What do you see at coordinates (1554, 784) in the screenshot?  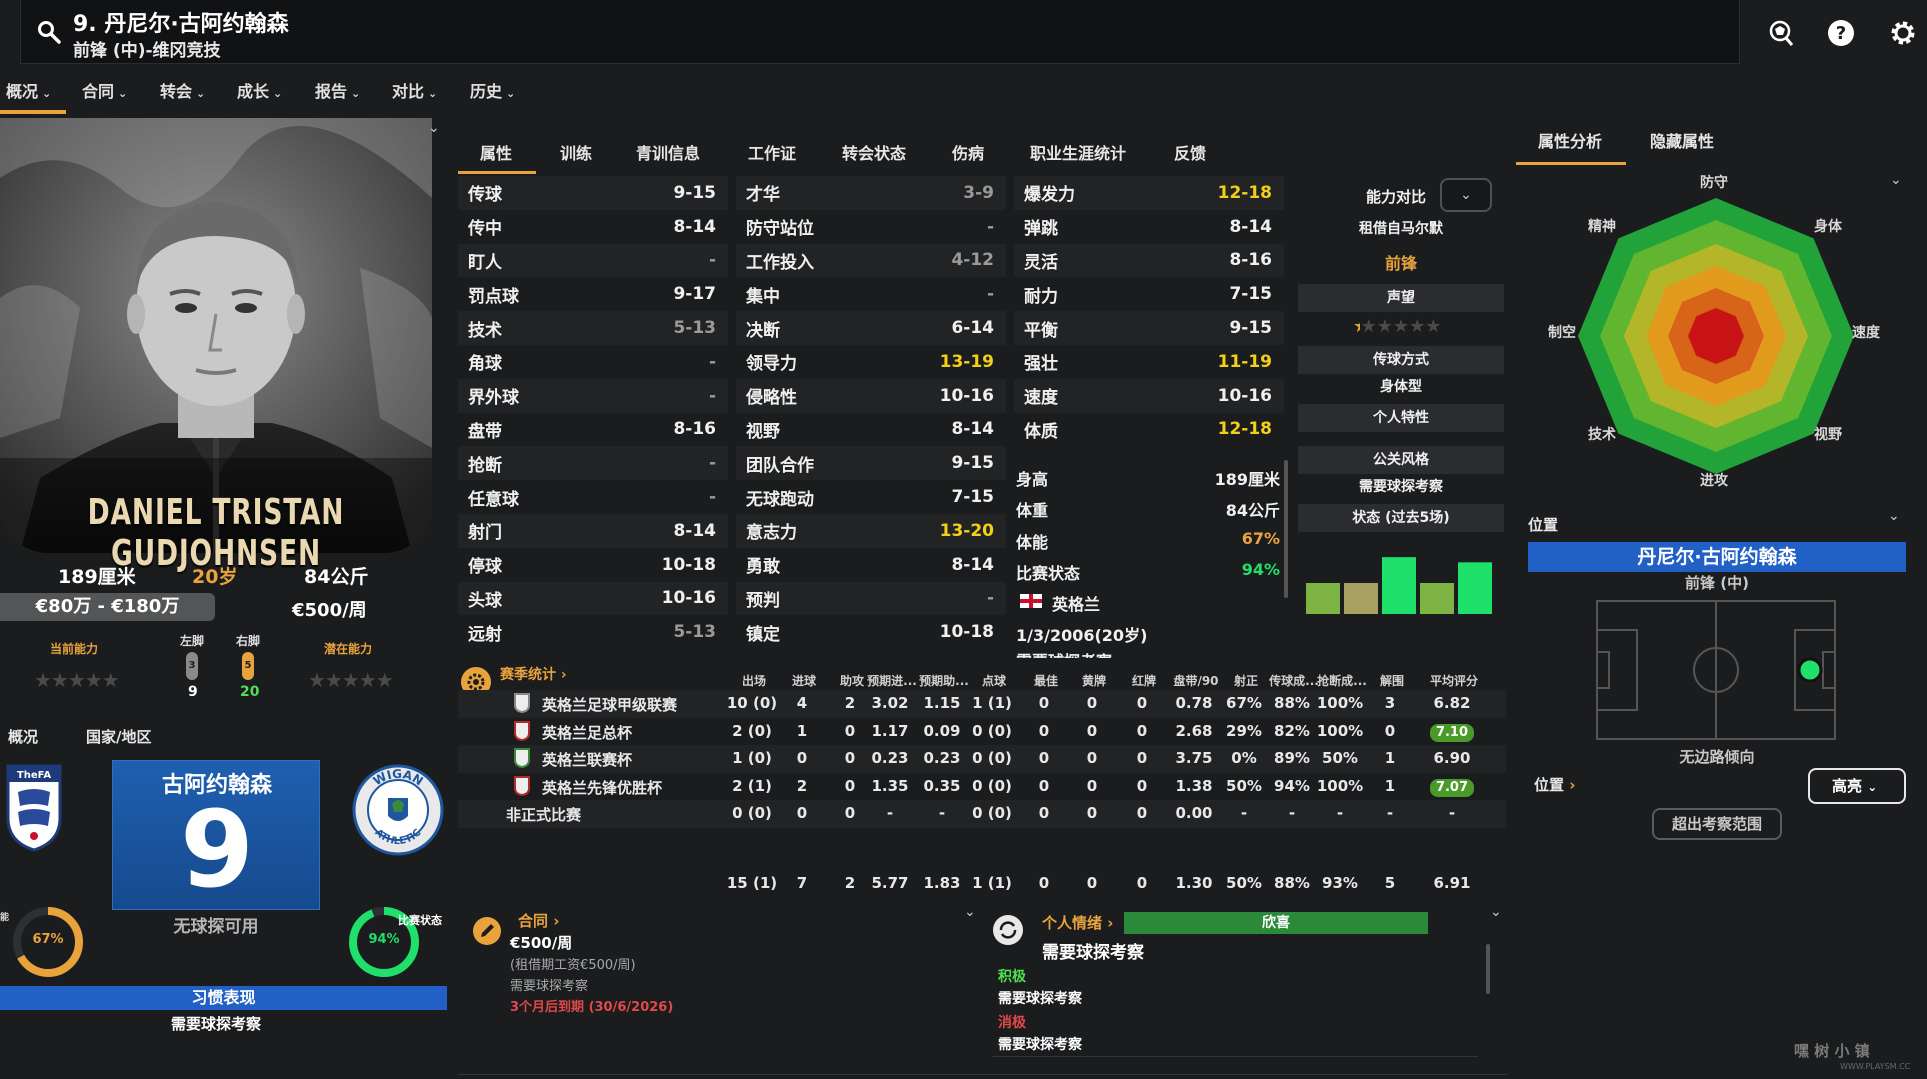 I see `position-link: 位置 ›` at bounding box center [1554, 784].